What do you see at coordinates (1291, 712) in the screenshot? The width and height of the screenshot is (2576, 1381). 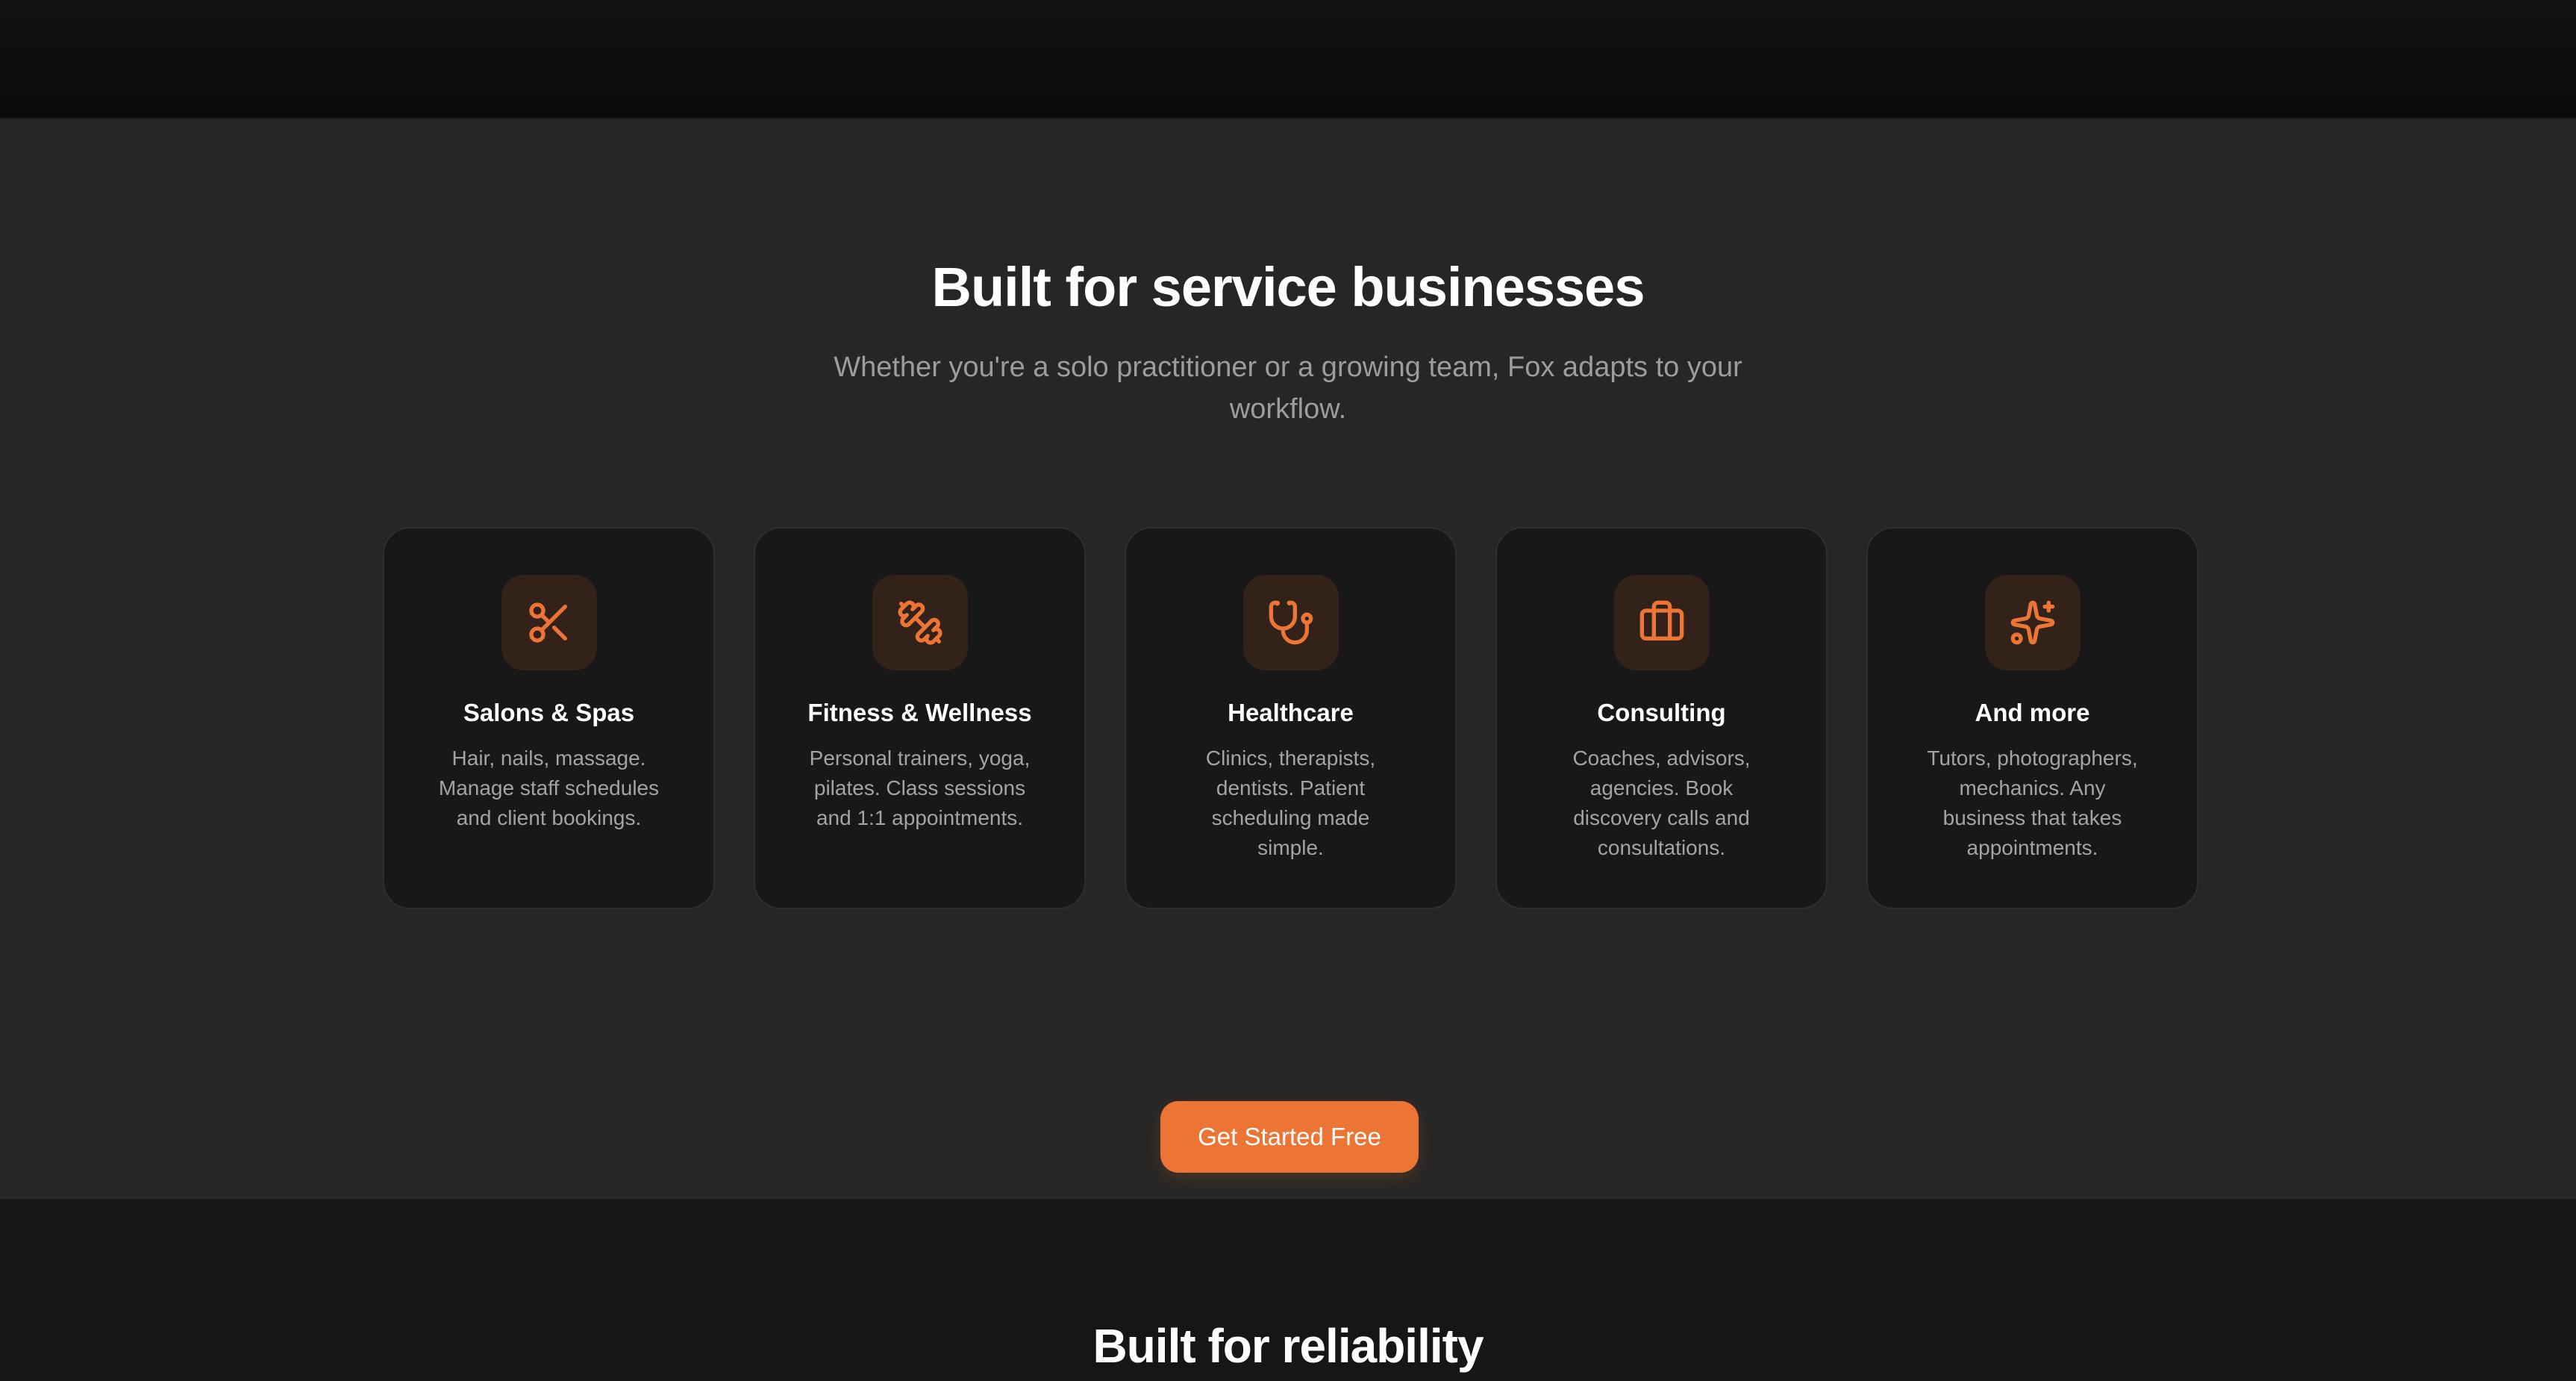 I see `card-title: Healthcare` at bounding box center [1291, 712].